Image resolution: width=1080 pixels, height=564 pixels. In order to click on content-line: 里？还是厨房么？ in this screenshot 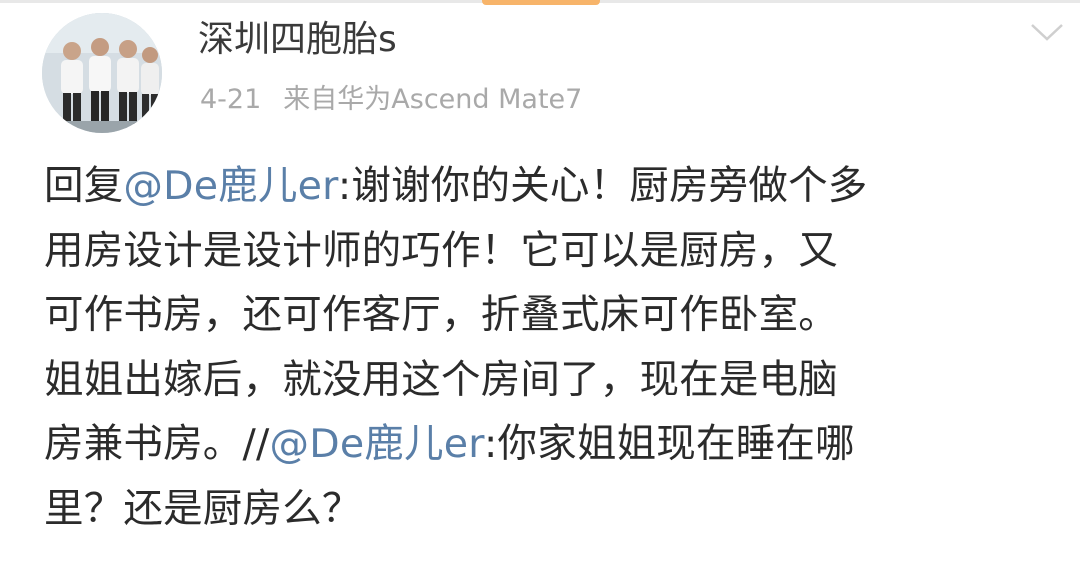, I will do `click(203, 508)`.